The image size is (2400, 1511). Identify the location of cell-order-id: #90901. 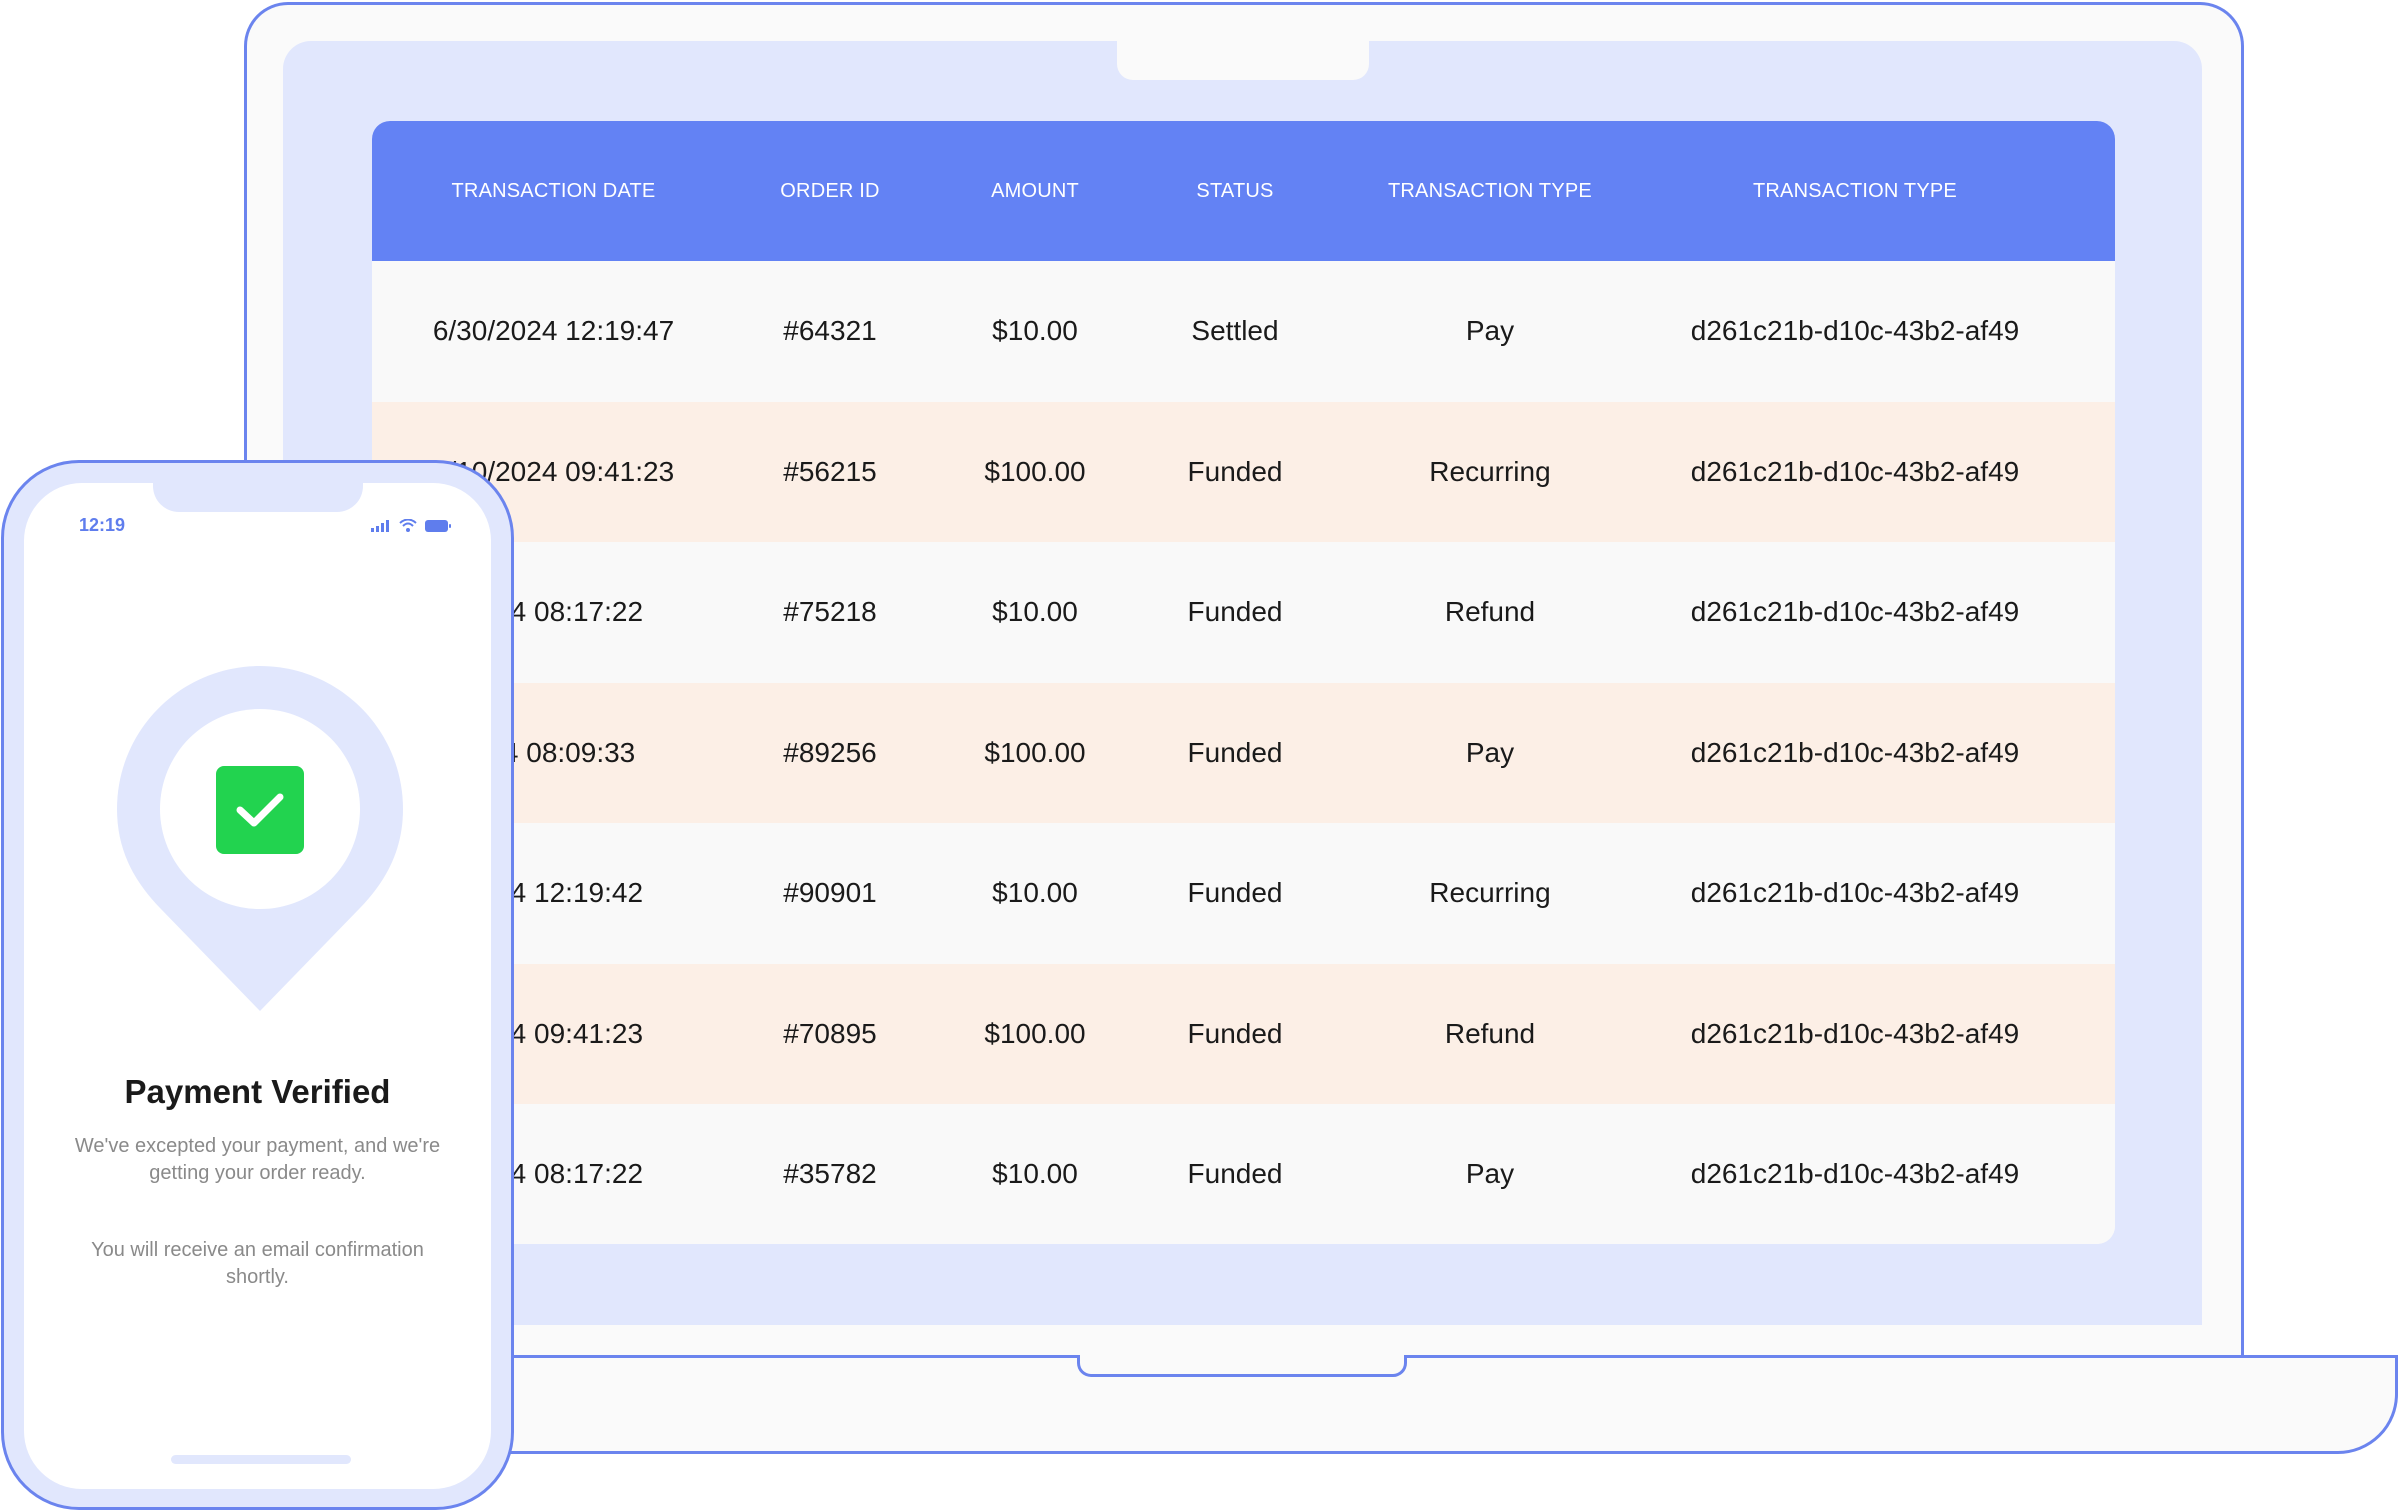
(830, 893).